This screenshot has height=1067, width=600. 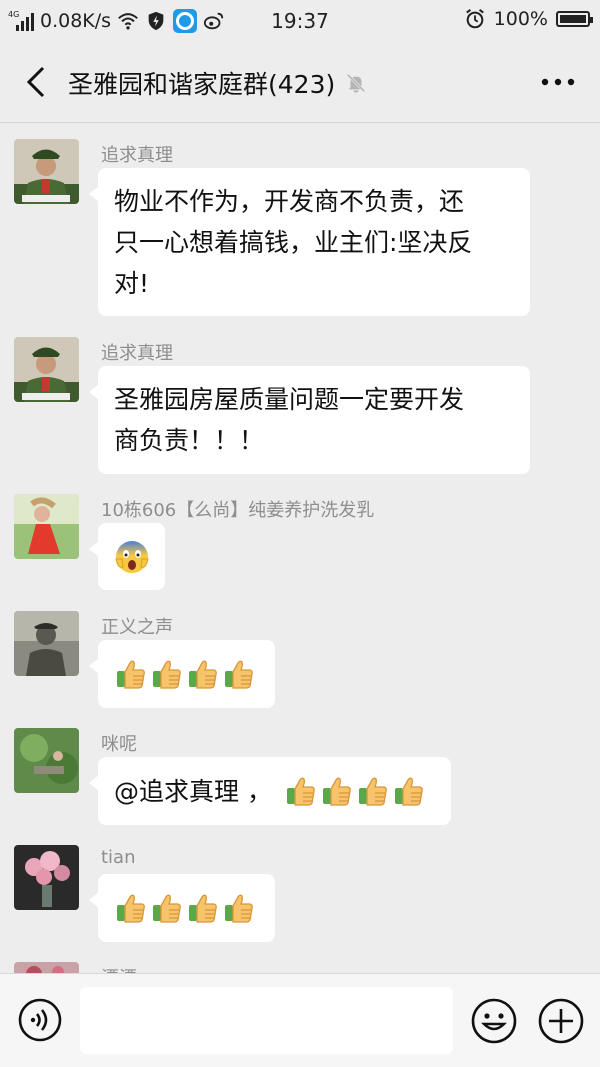 What do you see at coordinates (131, 556) in the screenshot?
I see `screaming-face-emoji` at bounding box center [131, 556].